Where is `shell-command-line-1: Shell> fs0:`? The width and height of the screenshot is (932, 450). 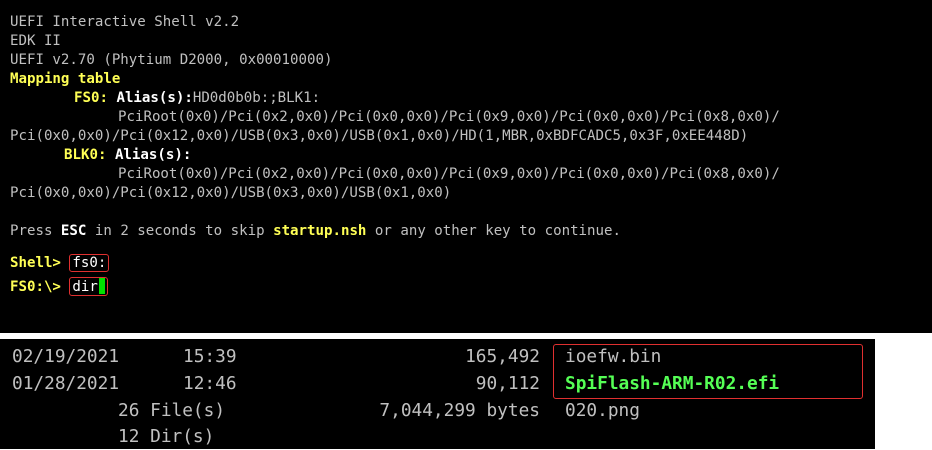 shell-command-line-1: Shell> fs0: is located at coordinates (60, 263).